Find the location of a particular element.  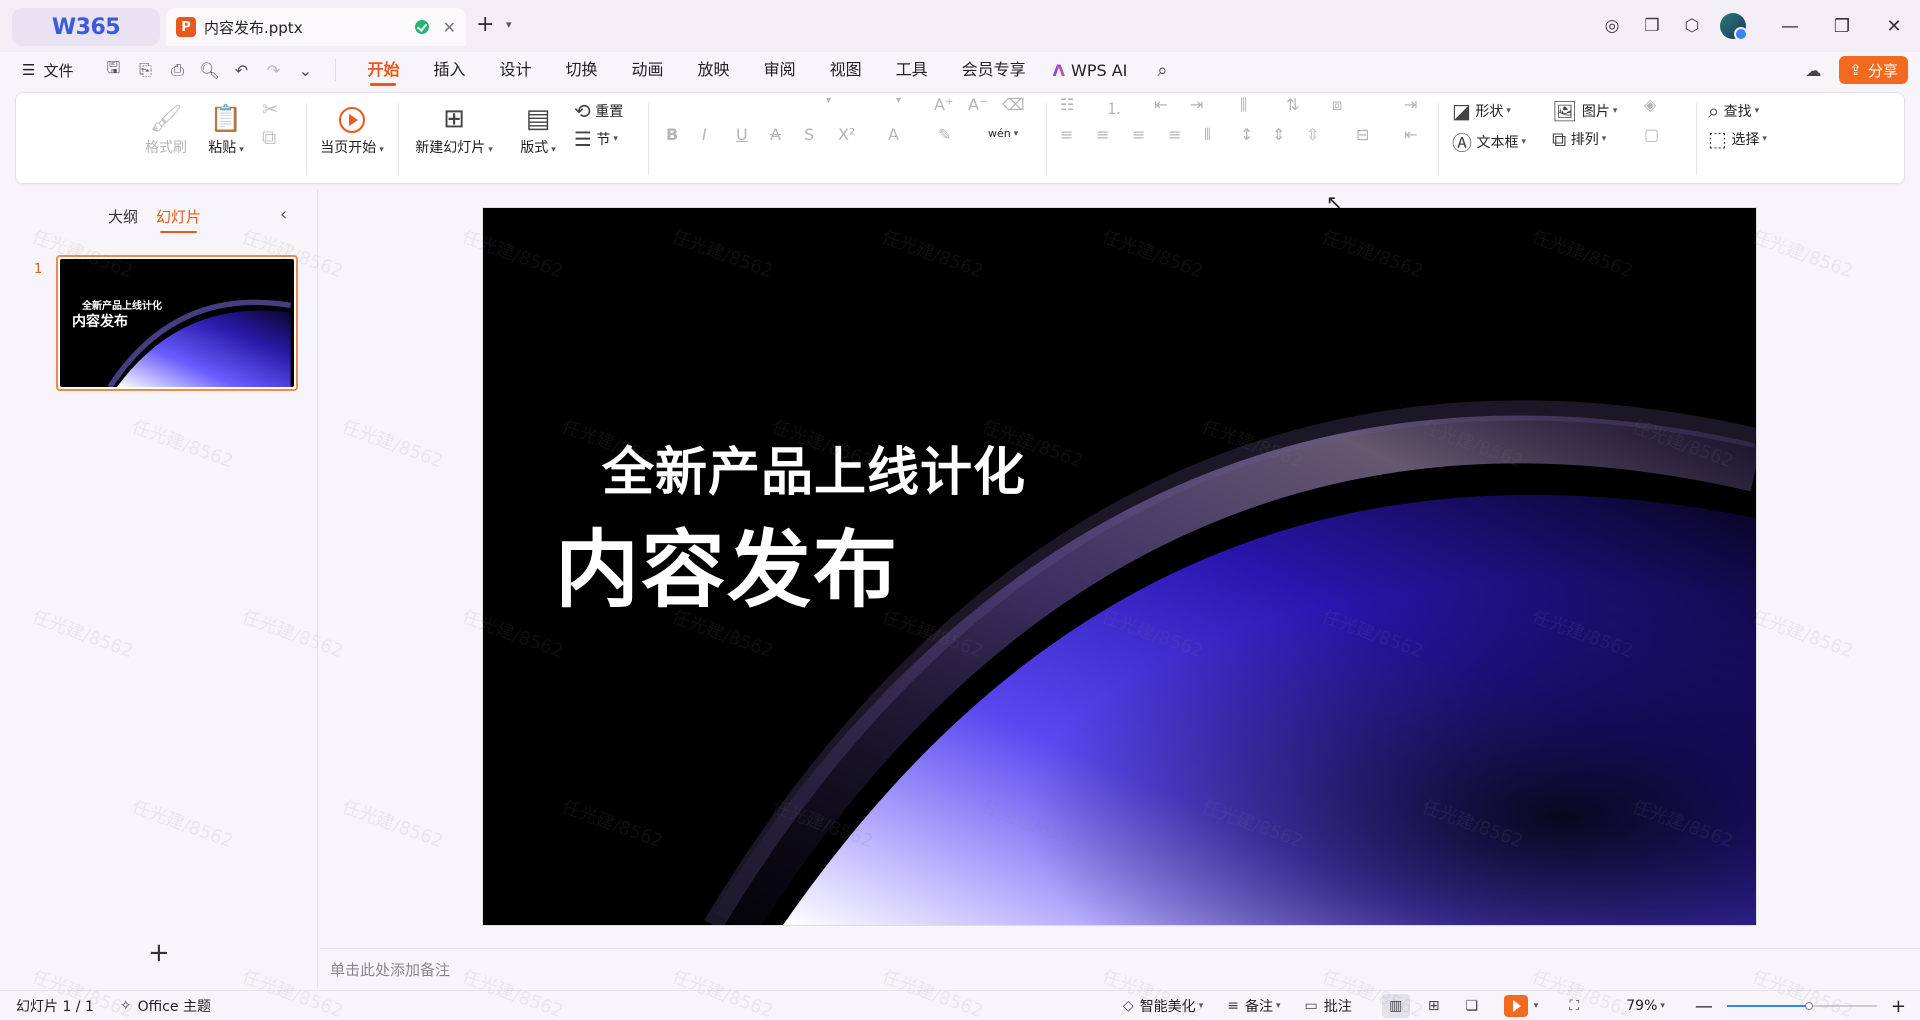

redo-icon: ↷ is located at coordinates (273, 70).